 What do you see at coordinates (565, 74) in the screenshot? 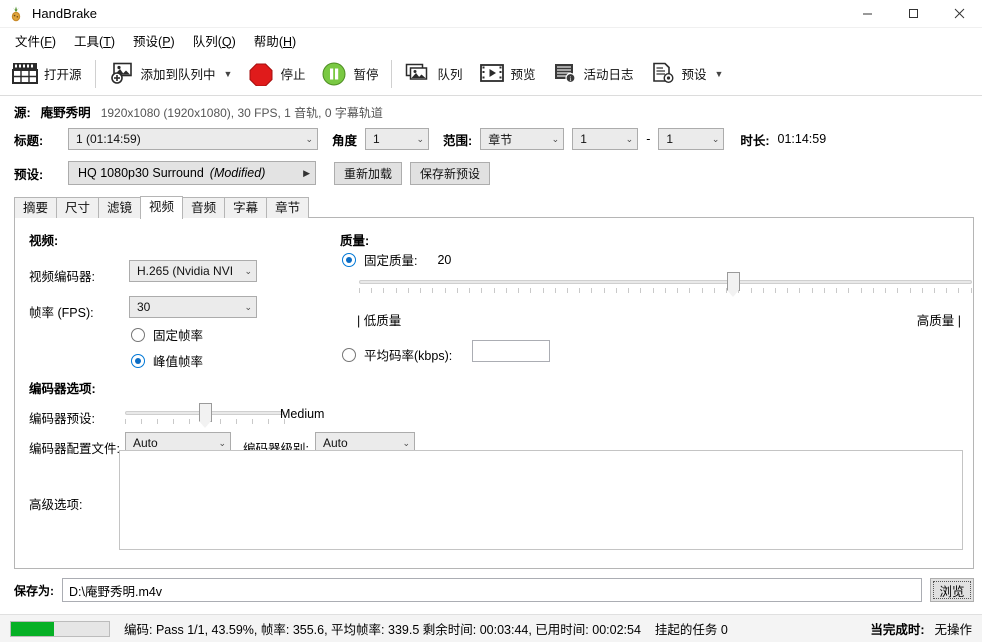
I see `activity-log-icon: i` at bounding box center [565, 74].